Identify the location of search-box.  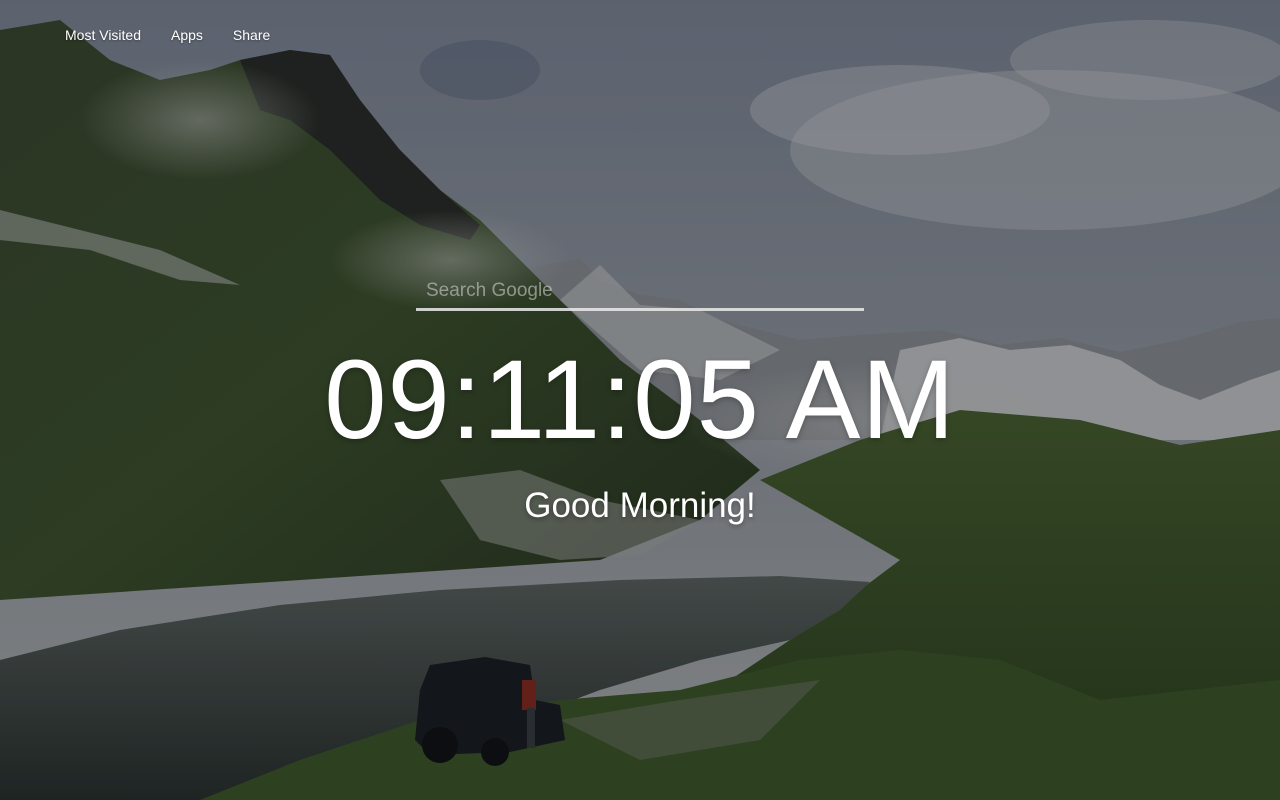
(640, 294).